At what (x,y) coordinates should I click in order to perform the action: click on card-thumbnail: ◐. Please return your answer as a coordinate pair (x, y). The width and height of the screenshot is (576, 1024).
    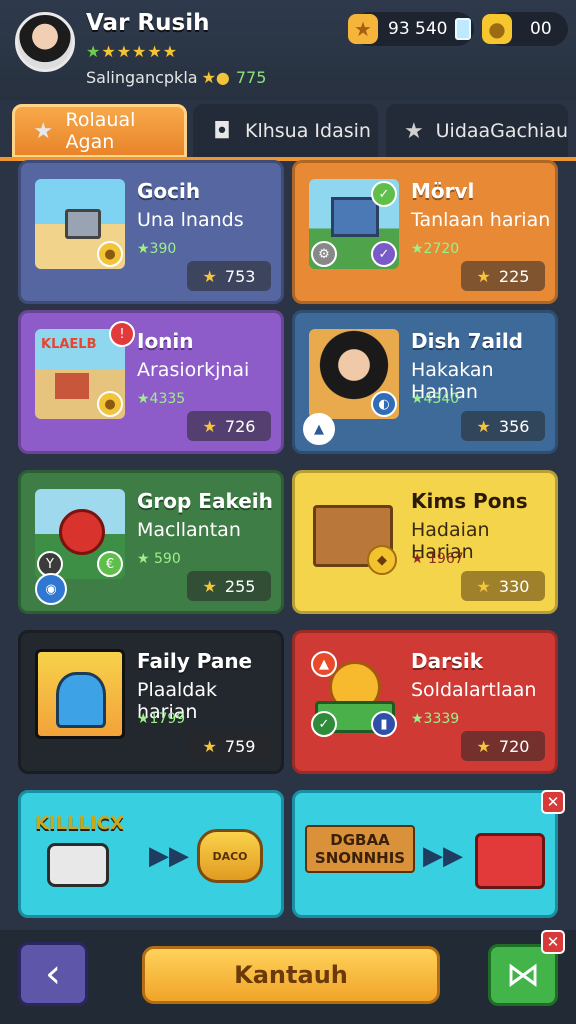
    Looking at the image, I should click on (354, 374).